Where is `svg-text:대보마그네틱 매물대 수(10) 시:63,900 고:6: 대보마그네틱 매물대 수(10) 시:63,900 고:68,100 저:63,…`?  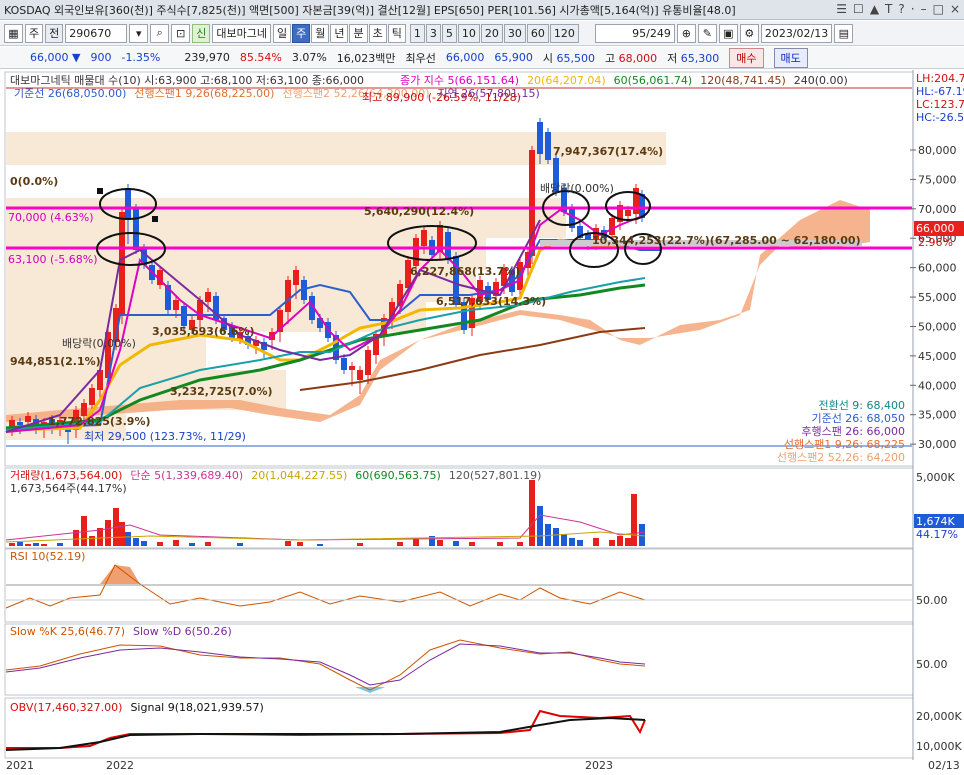
svg-text:대보마그네틱 매물대 수(10) 시:63,900 고:6: 대보마그네틱 매물대 수(10) 시:63,900 고:68,100 저:63,… is located at coordinates (187, 80).